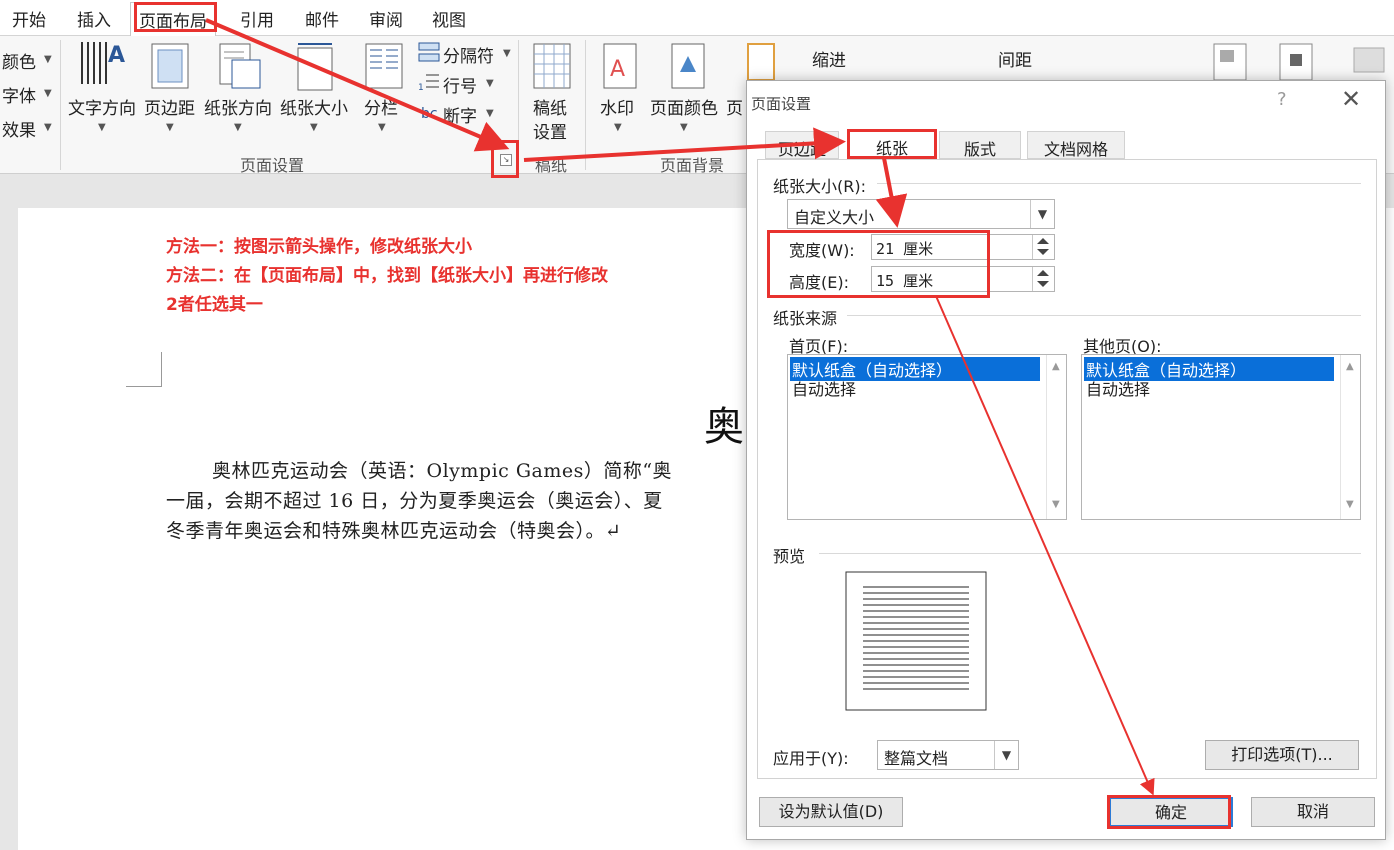 This screenshot has height=850, width=1394. What do you see at coordinates (357, 85) in the screenshot?
I see `arrow-tab-to-launcher` at bounding box center [357, 85].